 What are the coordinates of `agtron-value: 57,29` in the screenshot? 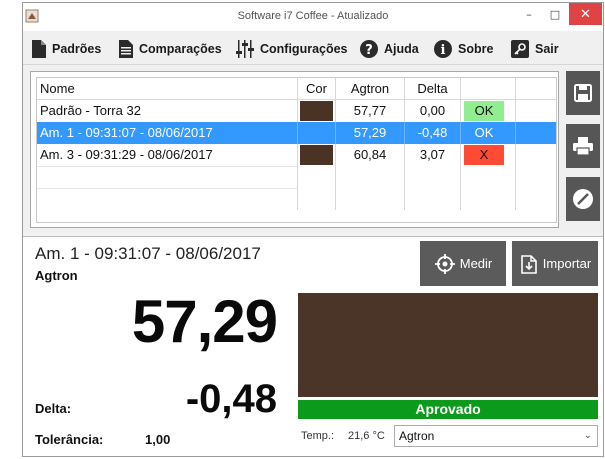 It's located at (204, 321).